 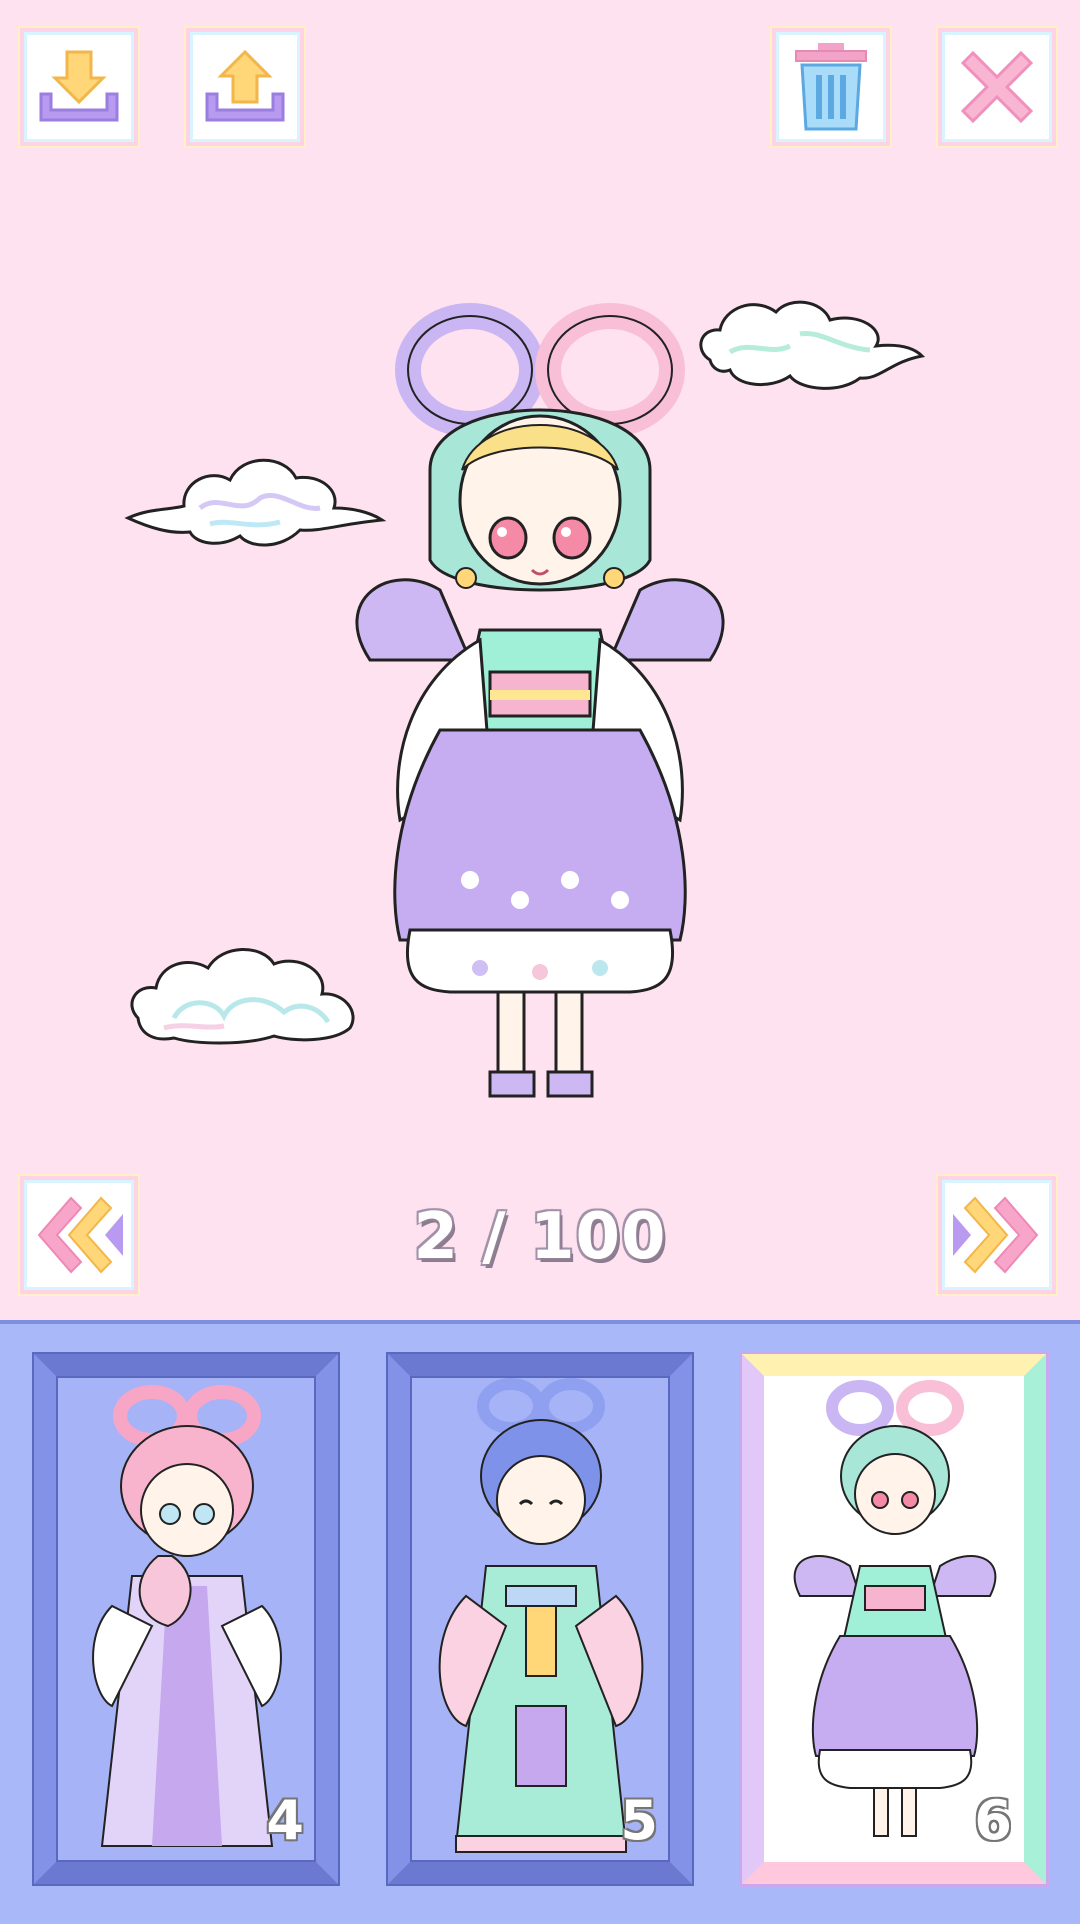 What do you see at coordinates (540, 1619) in the screenshot?
I see `save-slot-5: 5` at bounding box center [540, 1619].